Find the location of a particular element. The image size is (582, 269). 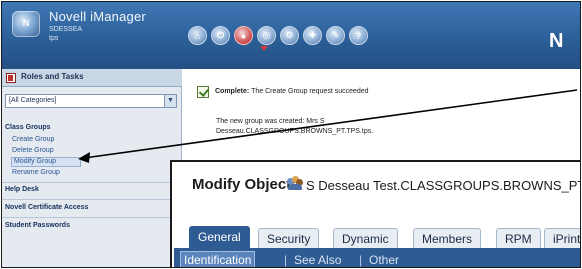

modify-object-title: Modify Object: is located at coordinates (244, 184).